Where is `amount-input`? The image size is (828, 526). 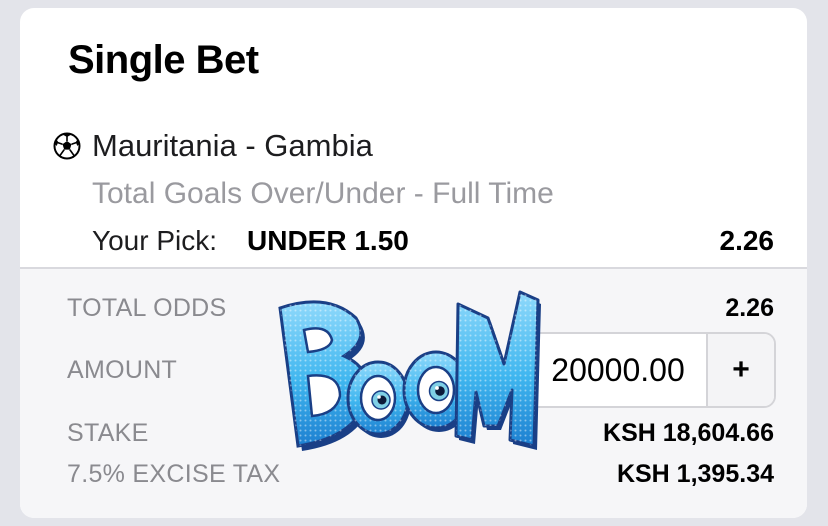
amount-input is located at coordinates (618, 370).